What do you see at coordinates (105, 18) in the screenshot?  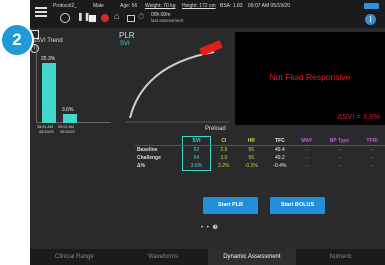 I see `alarm-icon` at bounding box center [105, 18].